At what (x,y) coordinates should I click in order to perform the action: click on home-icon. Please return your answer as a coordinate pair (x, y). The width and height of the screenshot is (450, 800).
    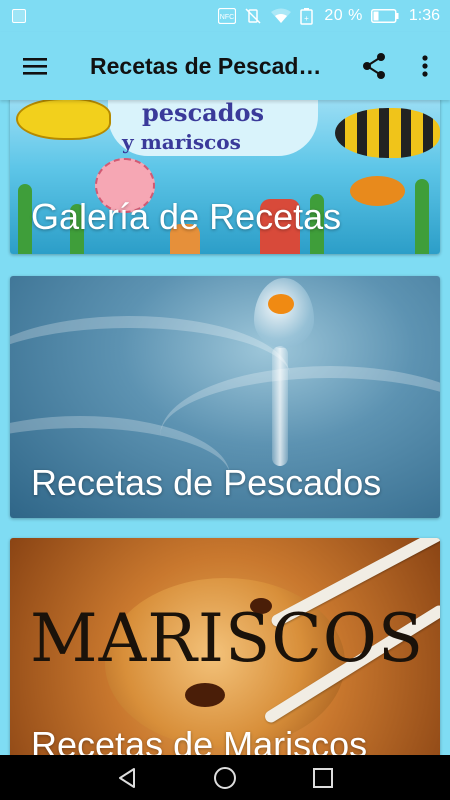
    Looking at the image, I should click on (225, 778).